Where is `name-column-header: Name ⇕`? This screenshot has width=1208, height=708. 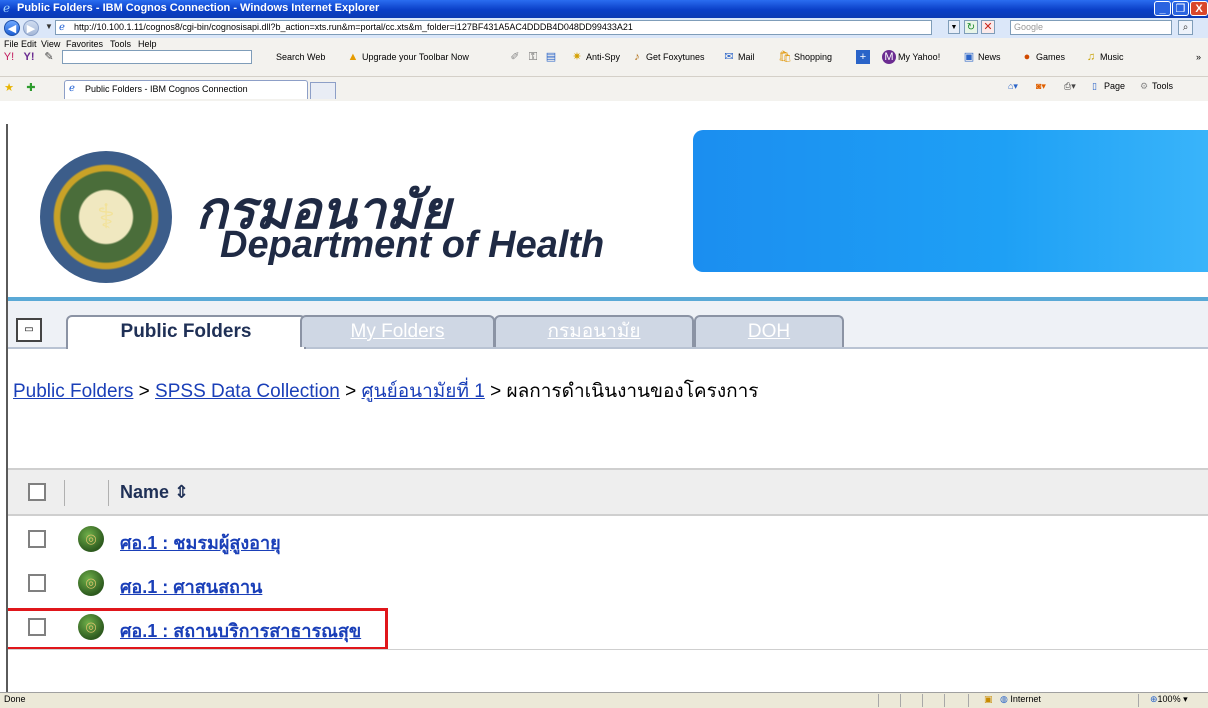 name-column-header: Name ⇕ is located at coordinates (154, 492).